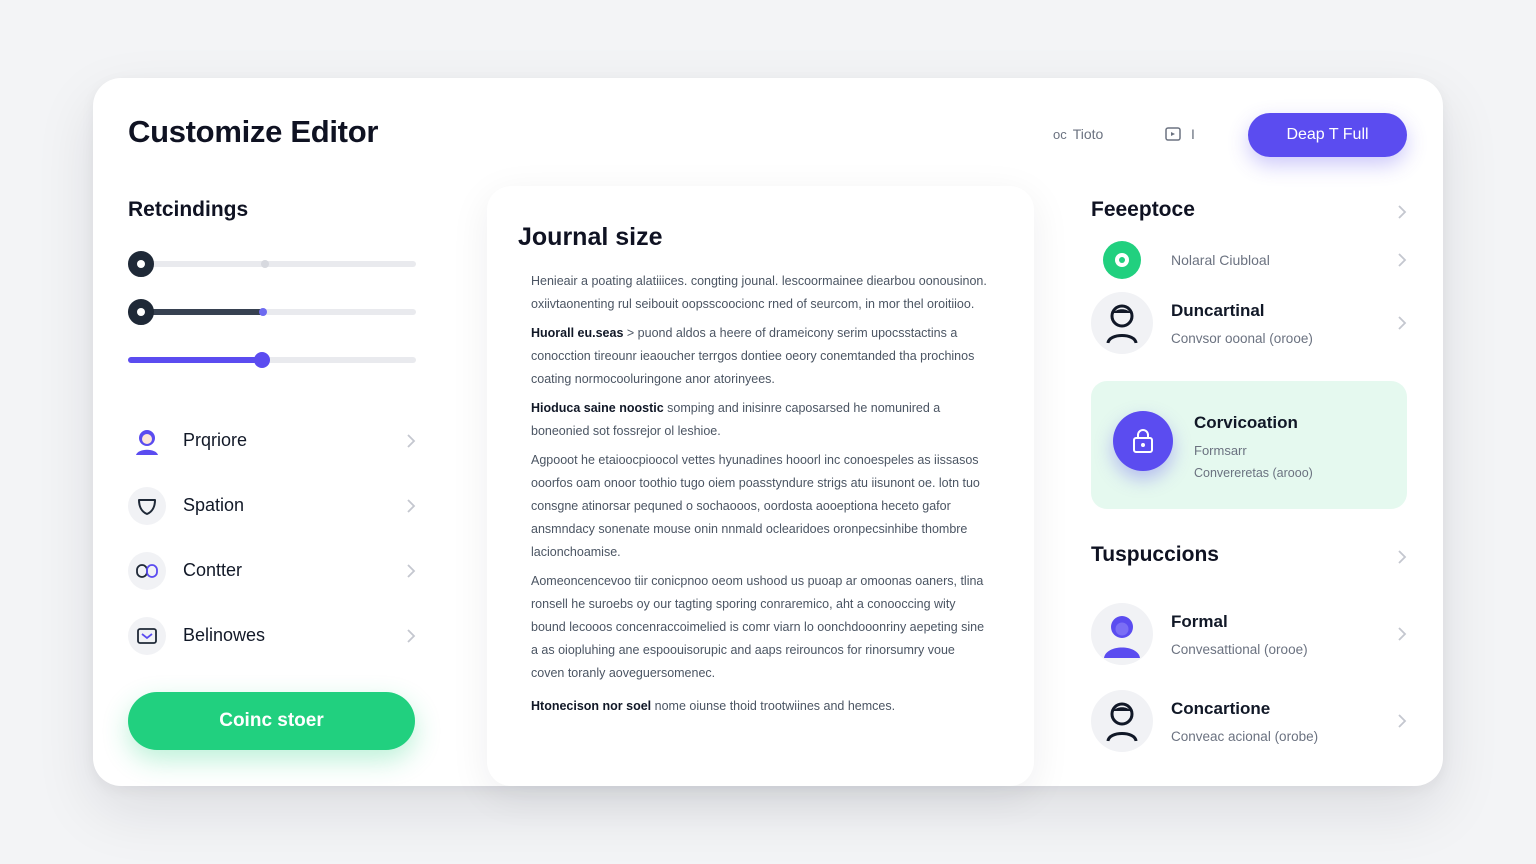 This screenshot has width=1536, height=864. Describe the element at coordinates (1218, 310) in the screenshot. I see `item-name: Duncartinal` at that location.